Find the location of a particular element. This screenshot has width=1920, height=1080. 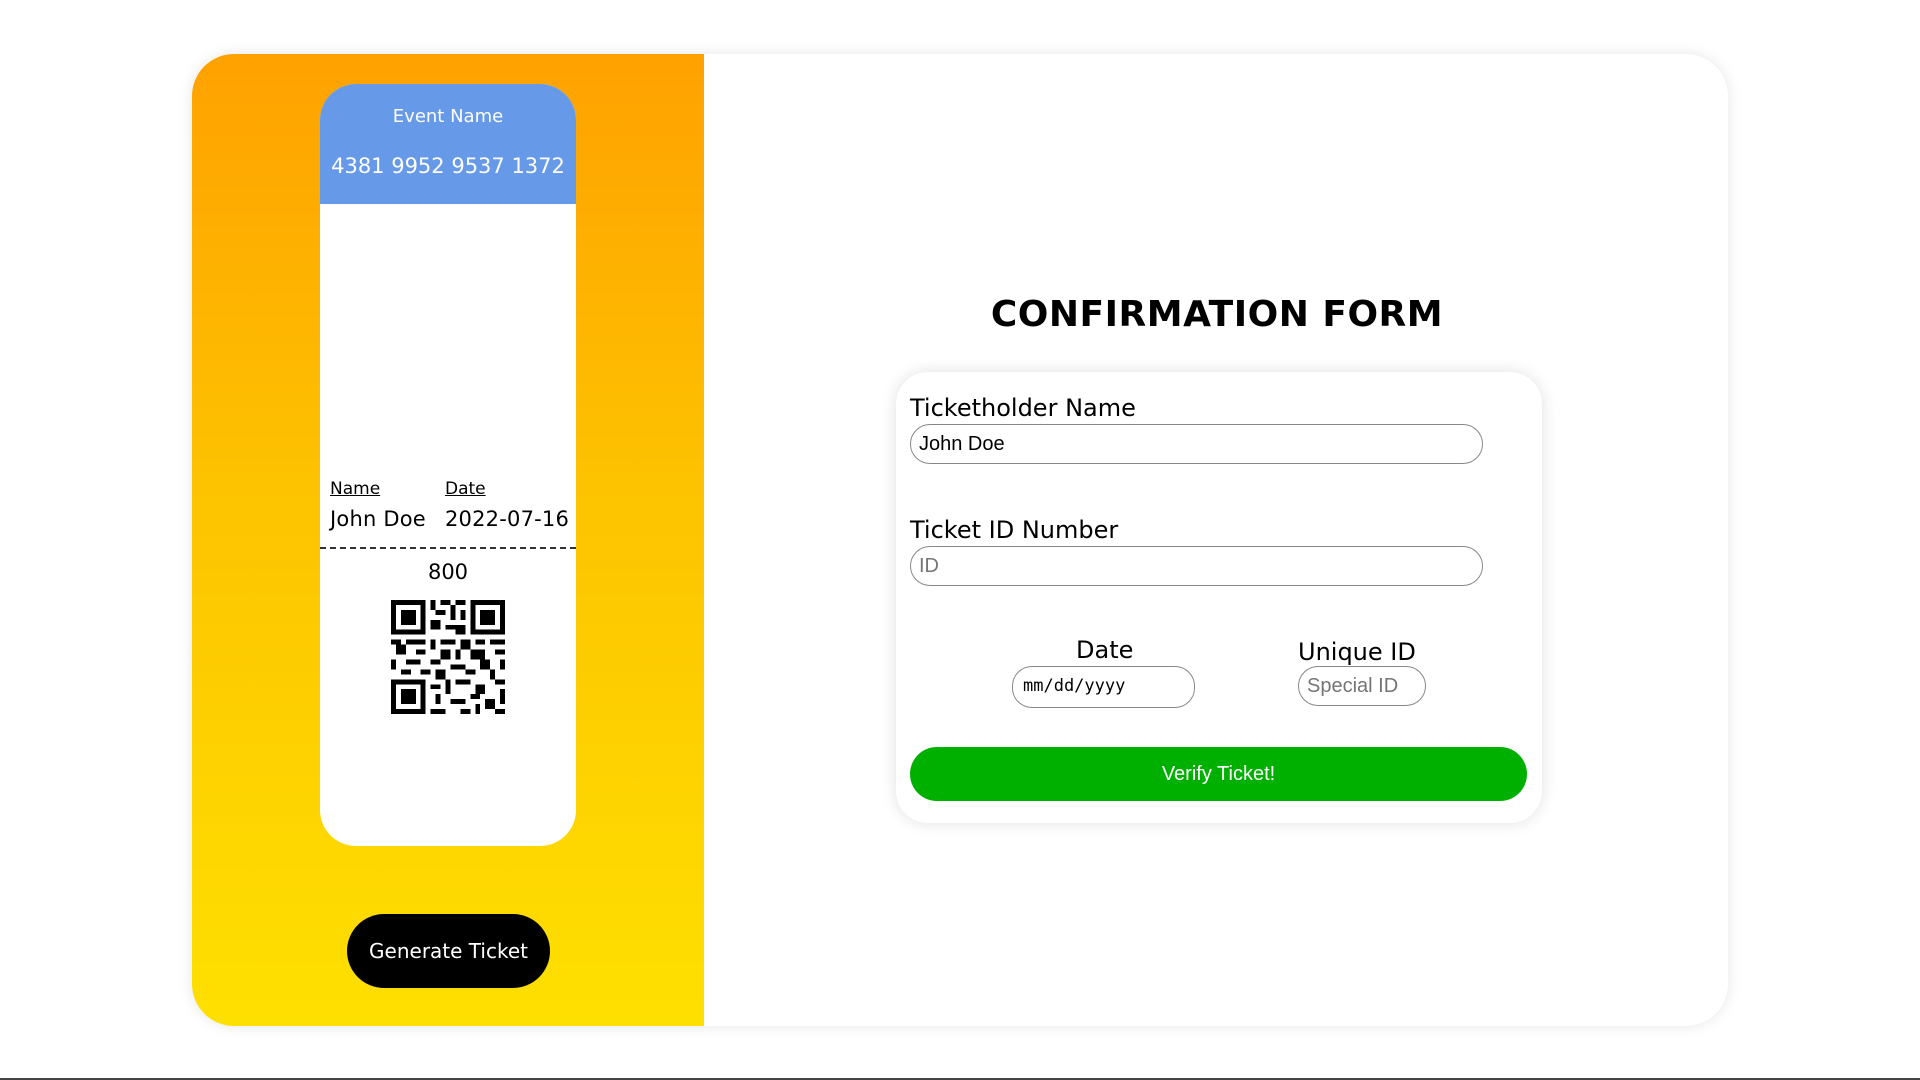

ticket-id-label: Ticket ID Number is located at coordinates (1014, 530).